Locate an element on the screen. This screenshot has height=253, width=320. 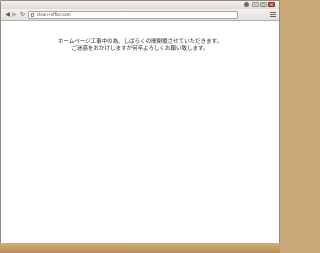
url-text: clean-reffior.com is located at coordinates (54, 14).